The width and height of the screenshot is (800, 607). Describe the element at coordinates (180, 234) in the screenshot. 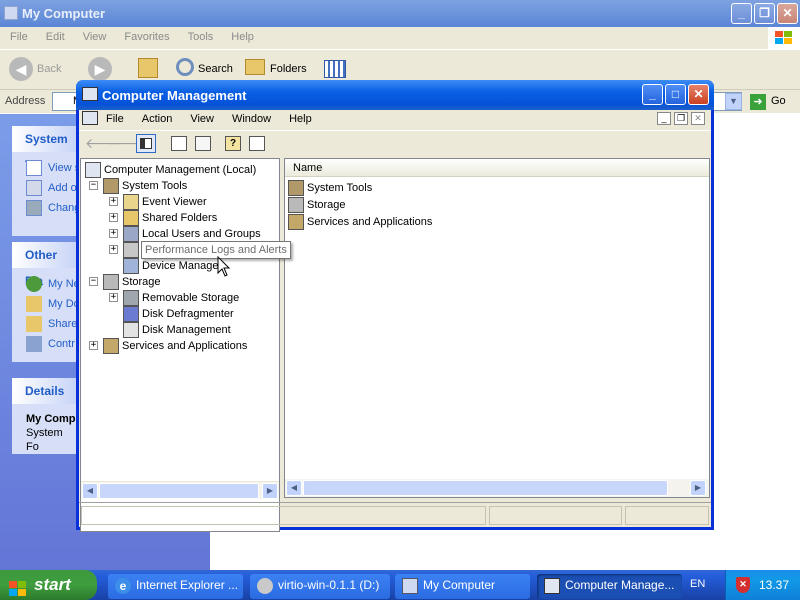

I see `tree-node-local-users-and-groups: + Local Users and Groups` at that location.